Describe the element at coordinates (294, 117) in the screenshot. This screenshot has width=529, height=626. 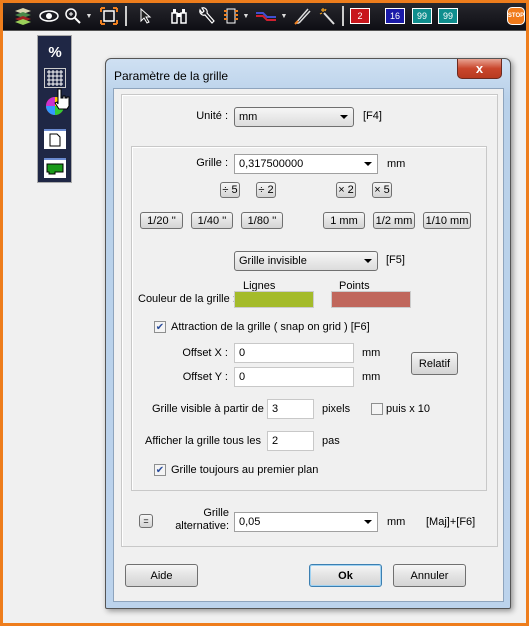
I see `unit-select: mm` at that location.